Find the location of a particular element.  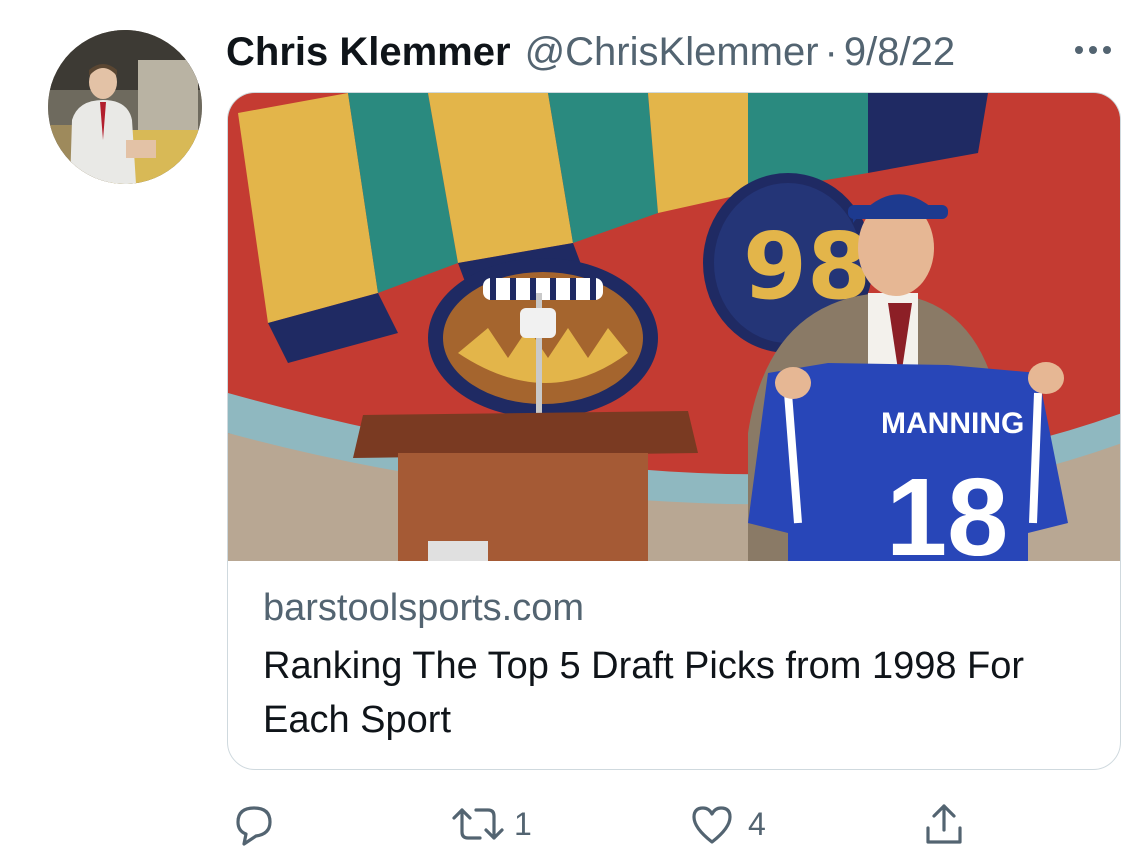

share-button is located at coordinates (944, 824).